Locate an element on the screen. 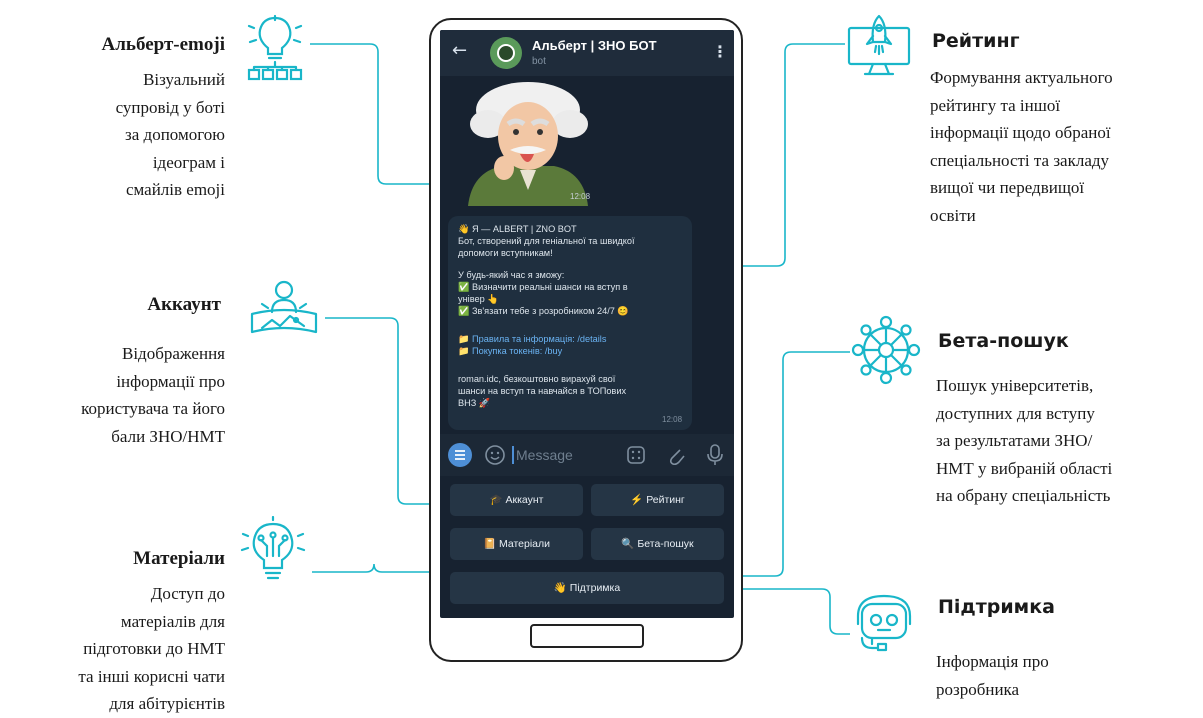 The image size is (1203, 718). buy-link: 📁 Покупка токенів: /buy is located at coordinates (510, 351).